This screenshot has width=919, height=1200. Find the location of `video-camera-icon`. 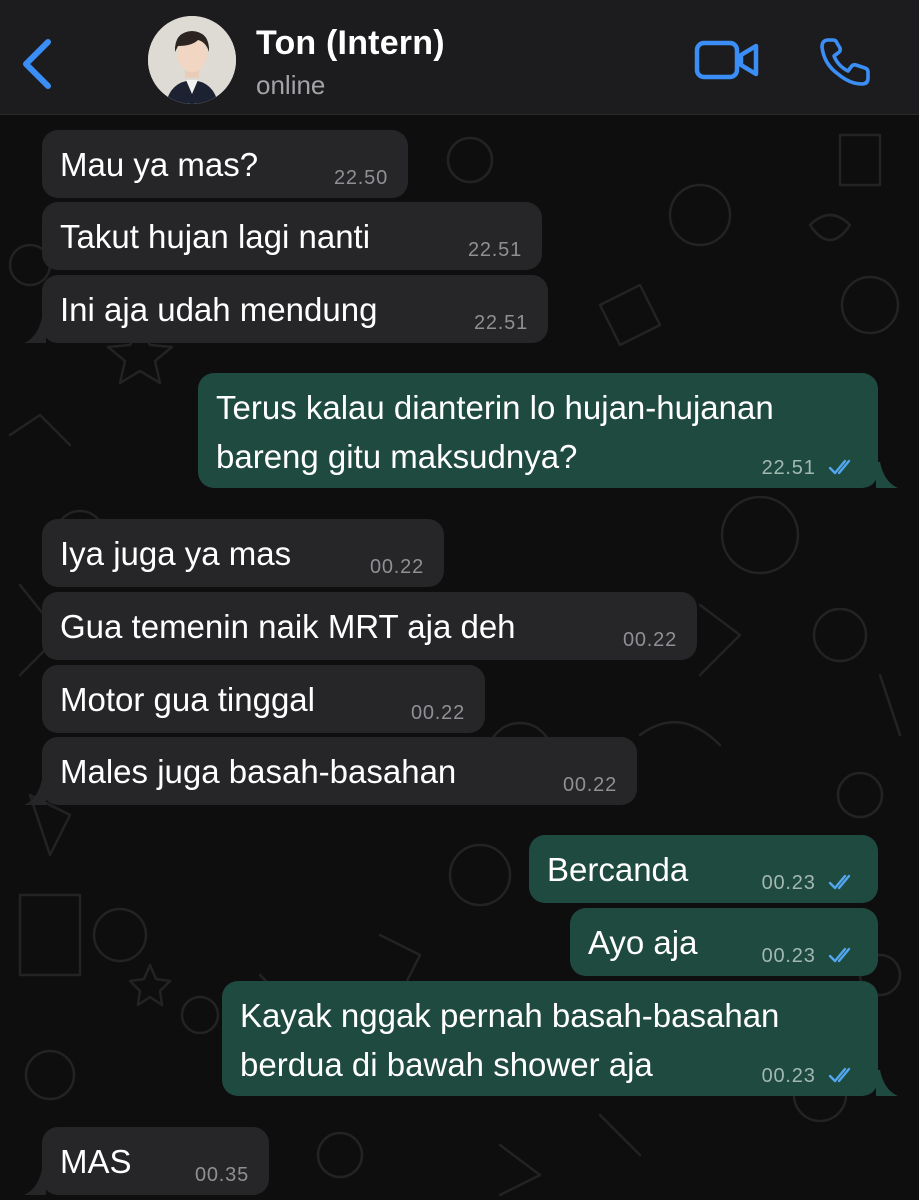

video-camera-icon is located at coordinates (726, 60).